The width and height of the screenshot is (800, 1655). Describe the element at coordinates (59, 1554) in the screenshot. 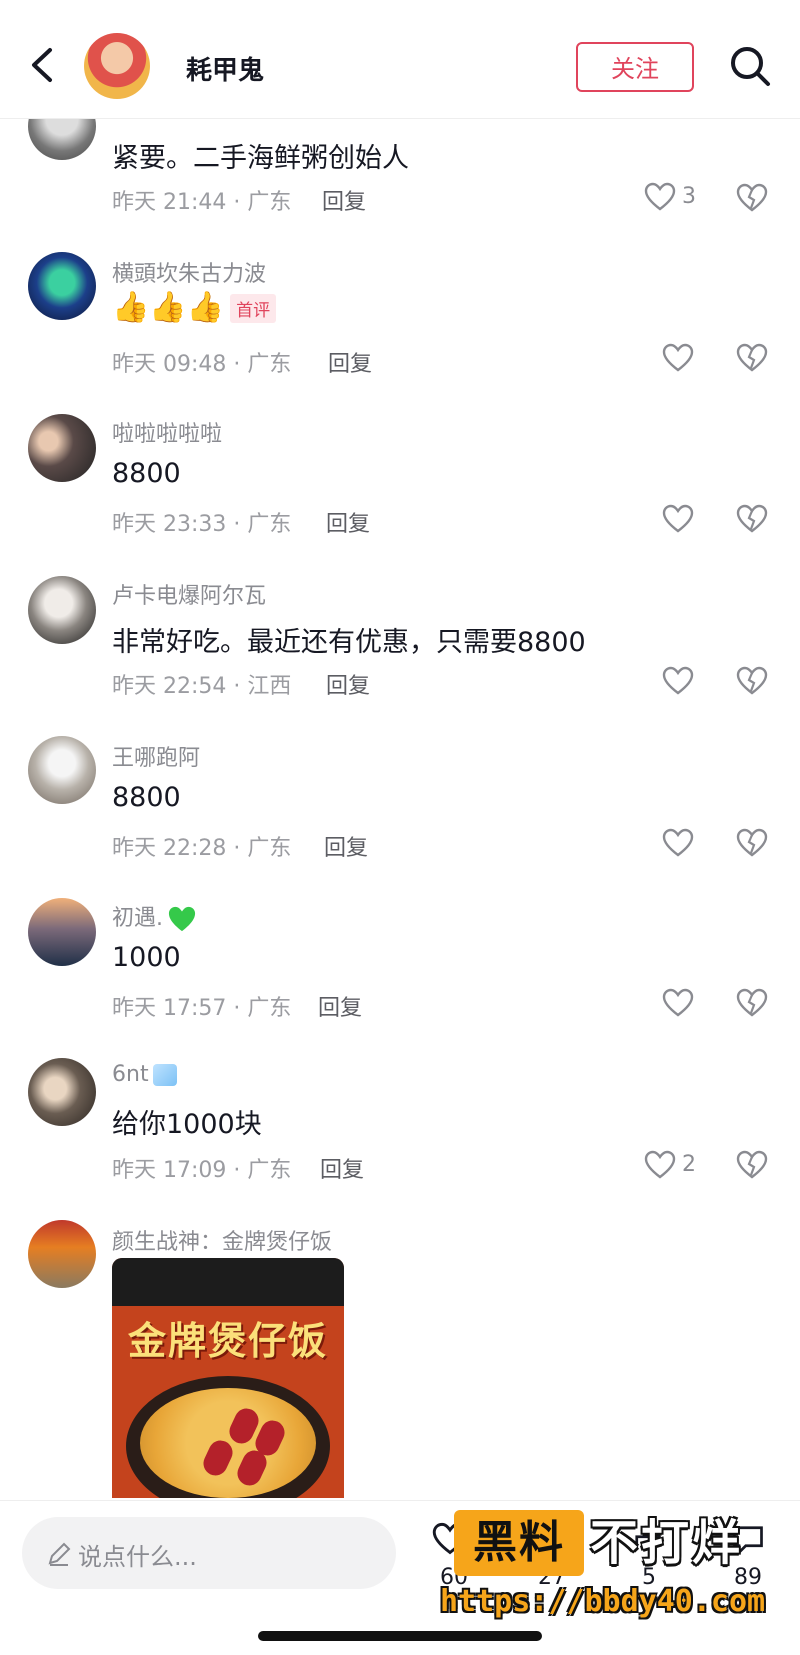

I see `pencil-icon` at that location.